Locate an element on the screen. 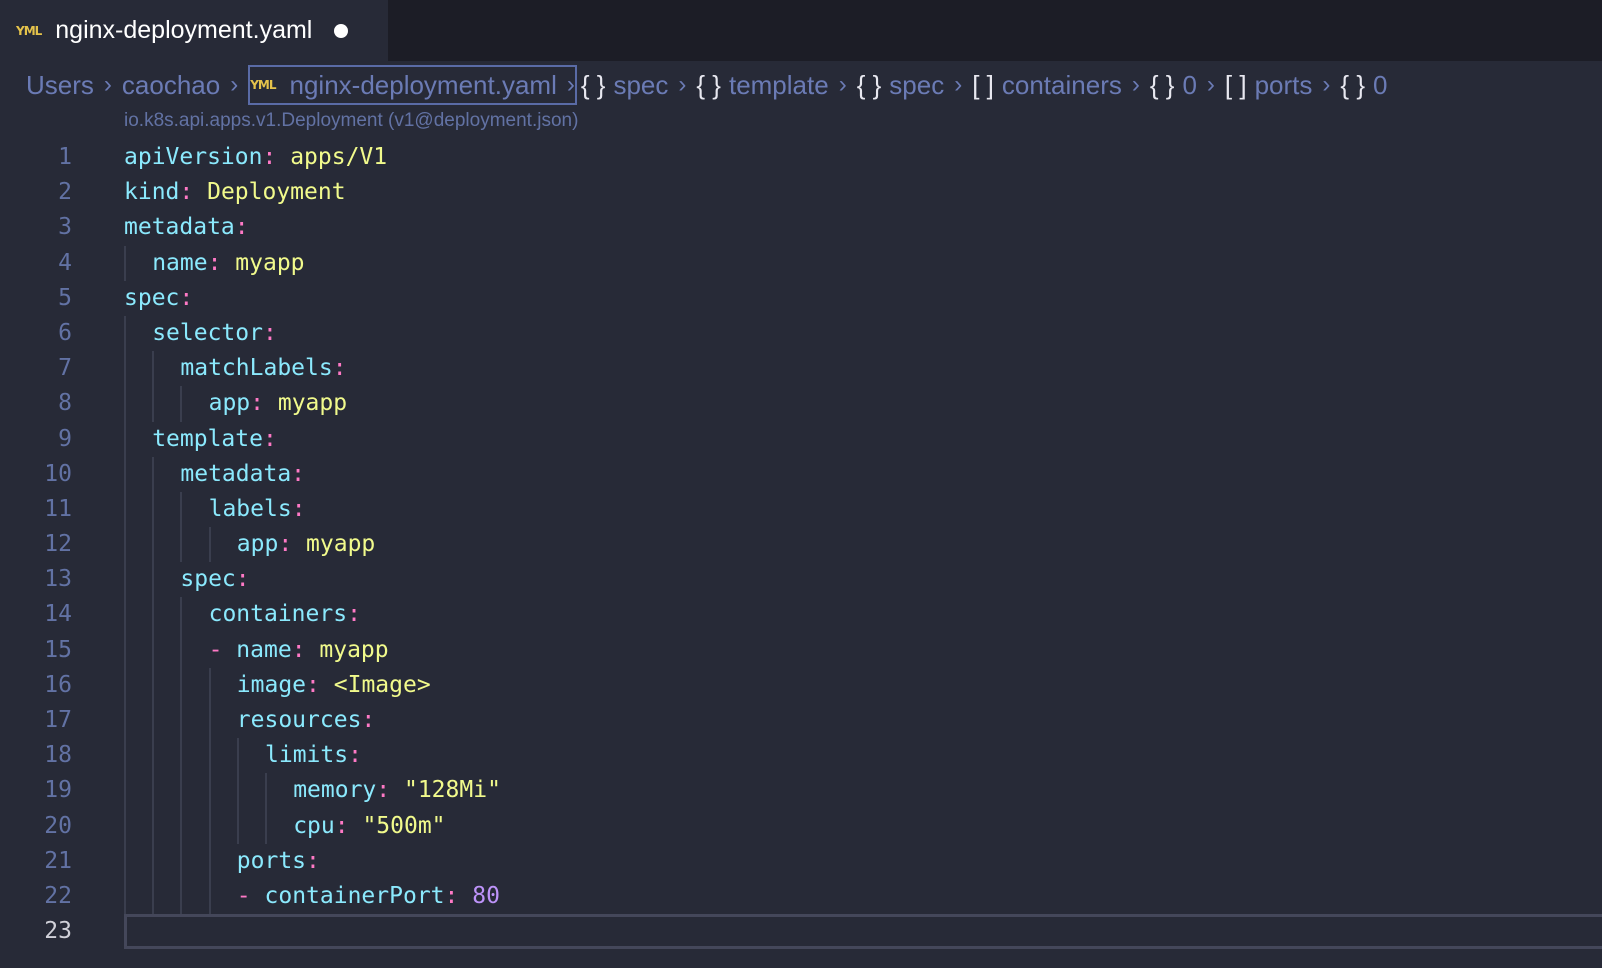 This screenshot has width=1602, height=968. code-line: 6 selector: is located at coordinates (801, 333).